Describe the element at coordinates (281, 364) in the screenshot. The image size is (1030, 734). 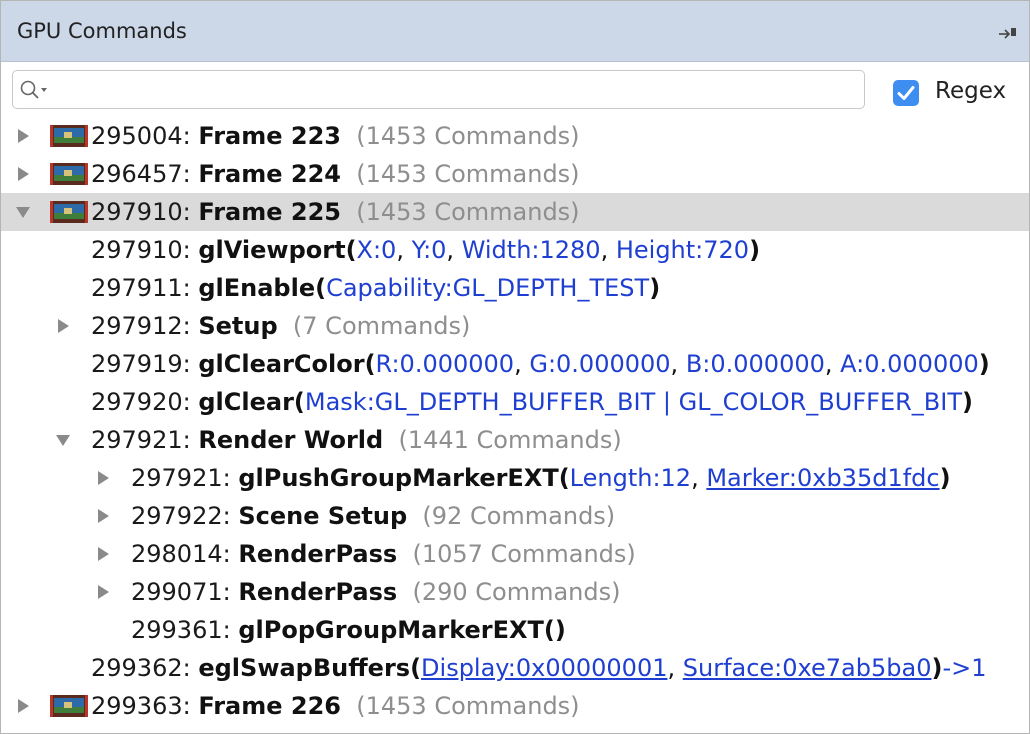
I see `command-name: glClearColor` at that location.